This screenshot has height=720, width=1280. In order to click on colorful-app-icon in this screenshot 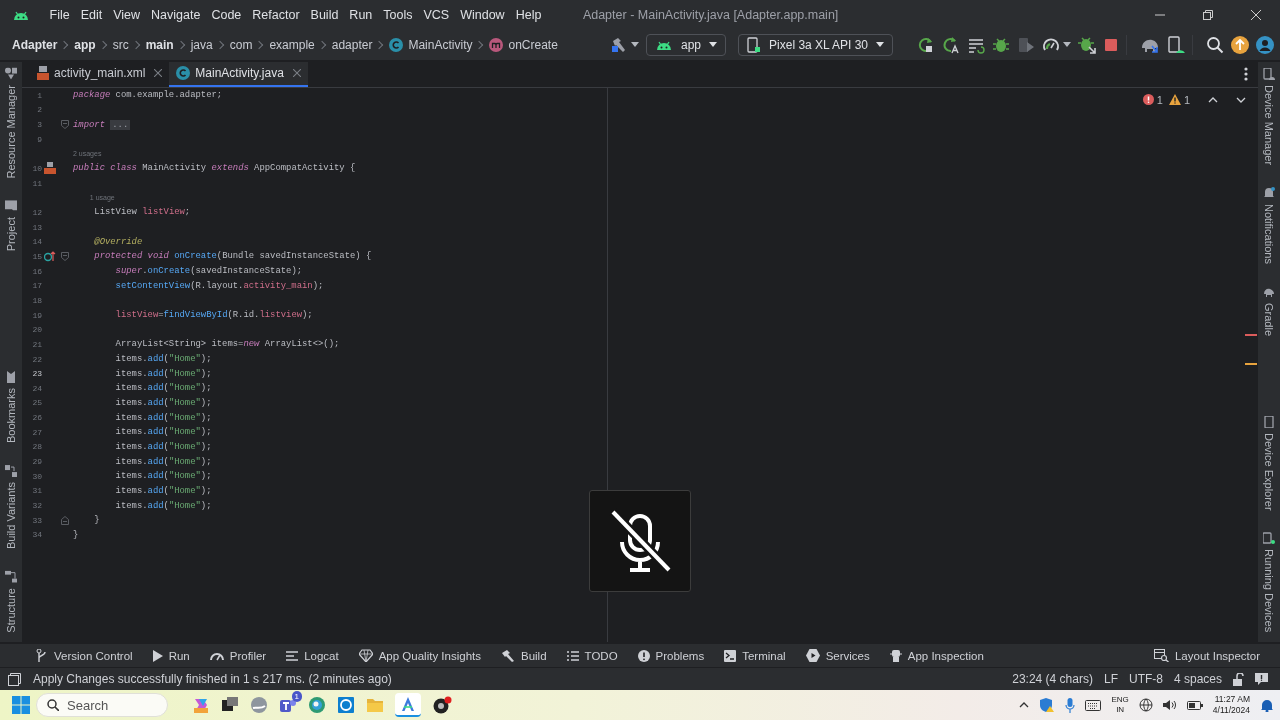, I will do `click(201, 705)`.